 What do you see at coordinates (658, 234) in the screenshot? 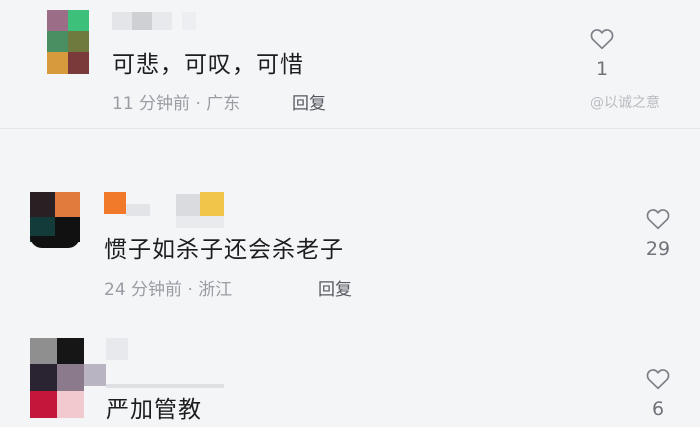
I see `like-button: 29` at bounding box center [658, 234].